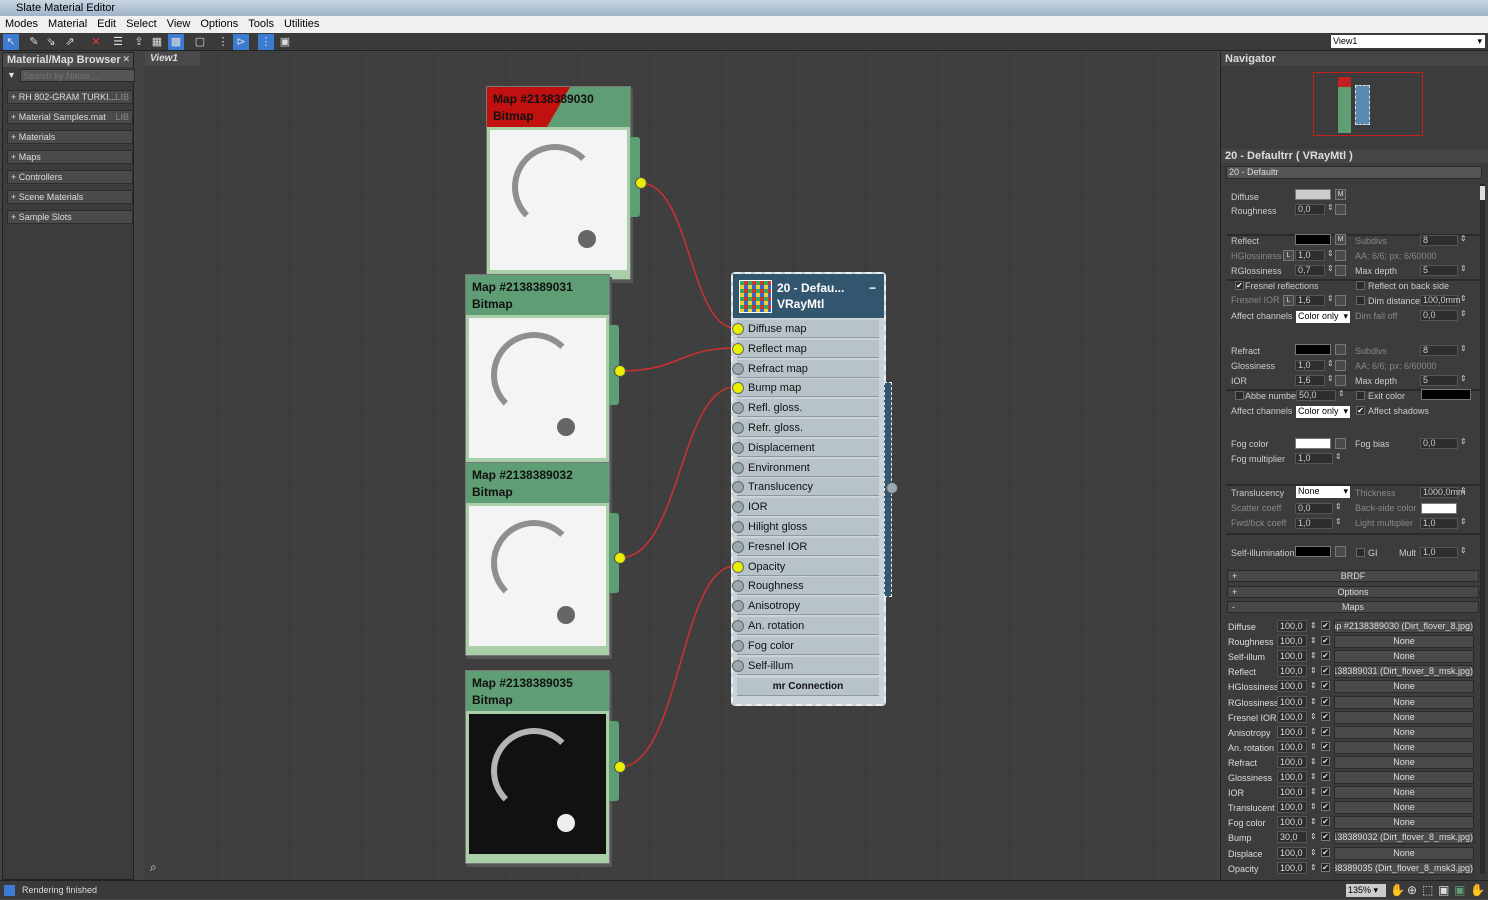 The image size is (1488, 900). Describe the element at coordinates (200, 42) in the screenshot. I see `layout-icon: ▢` at that location.